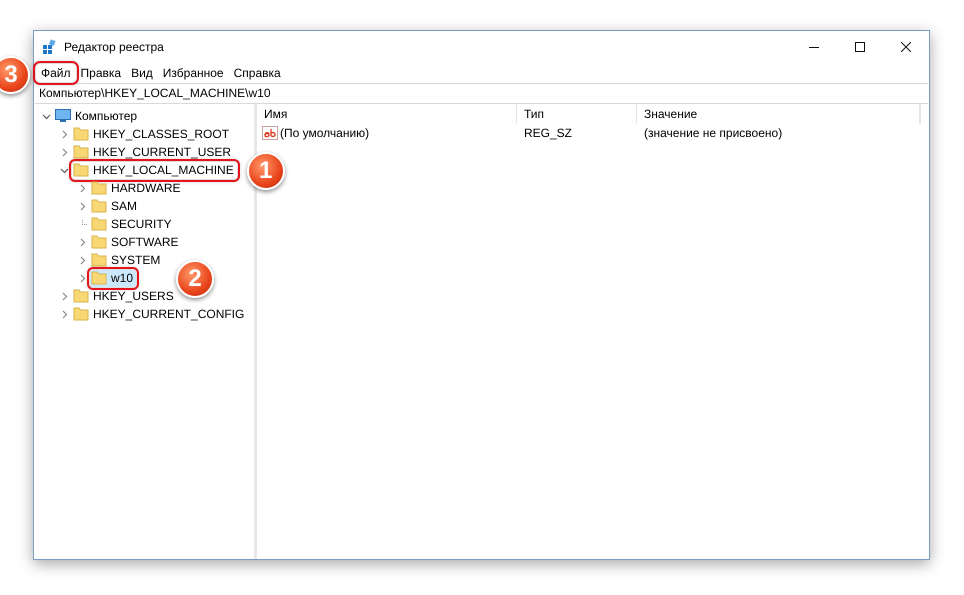  Describe the element at coordinates (325, 133) in the screenshot. I see `table-cell: (По умолчанию)` at that location.